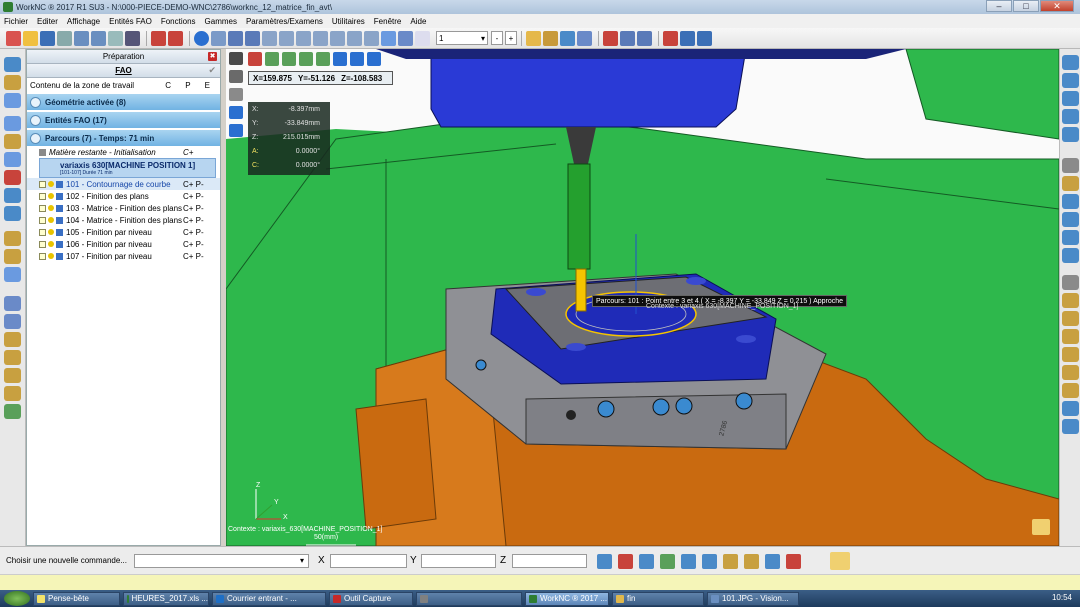  I want to click on toolpath-row: 107 - Finition par niveau C+ P-, so click(123, 256).